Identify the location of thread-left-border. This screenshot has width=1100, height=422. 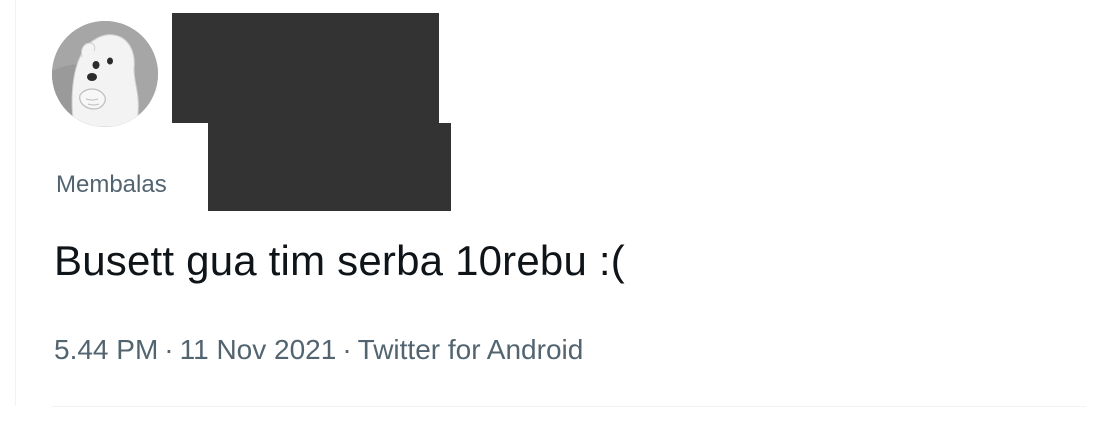
(15, 203).